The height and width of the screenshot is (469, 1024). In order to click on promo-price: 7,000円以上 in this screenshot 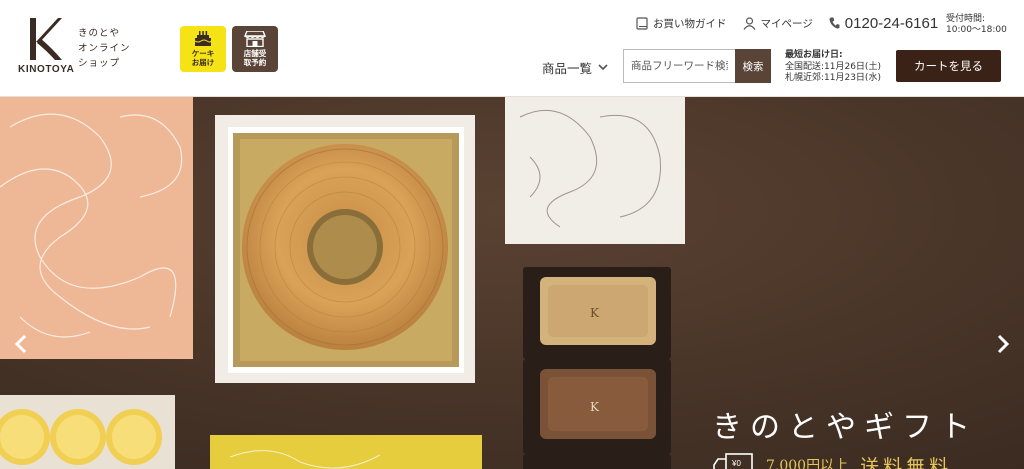, I will do `click(807, 463)`.